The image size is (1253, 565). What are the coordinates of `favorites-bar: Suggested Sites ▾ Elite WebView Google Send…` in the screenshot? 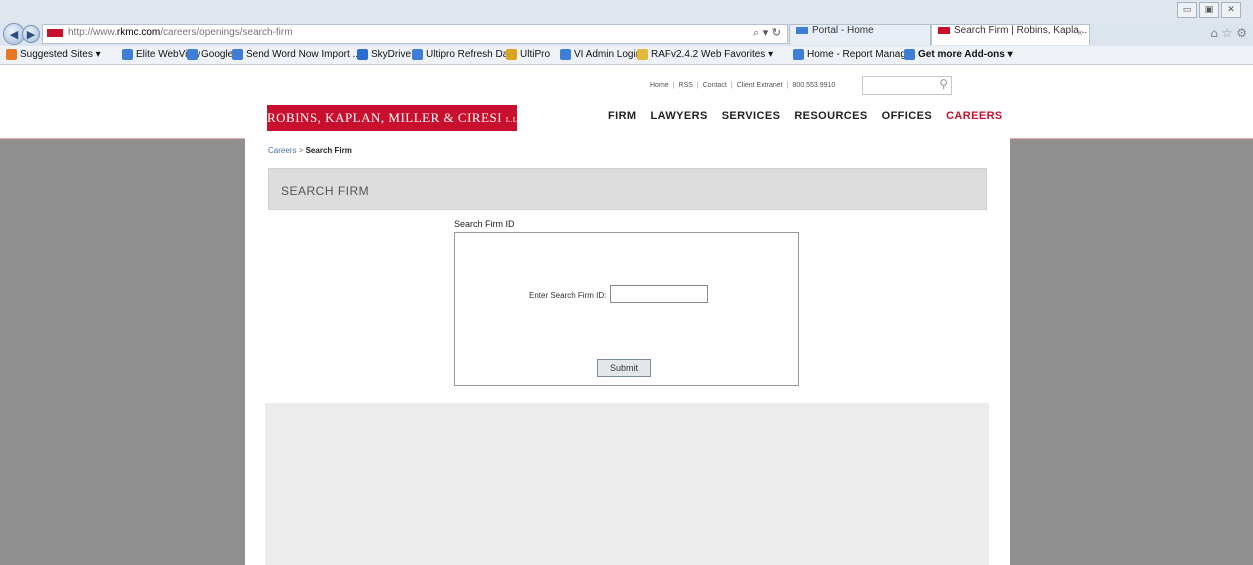 It's located at (626, 55).